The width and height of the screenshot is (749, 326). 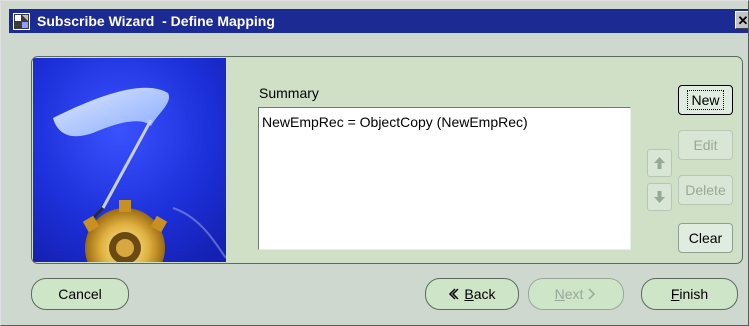 I want to click on summary-label: Summary, so click(x=289, y=93).